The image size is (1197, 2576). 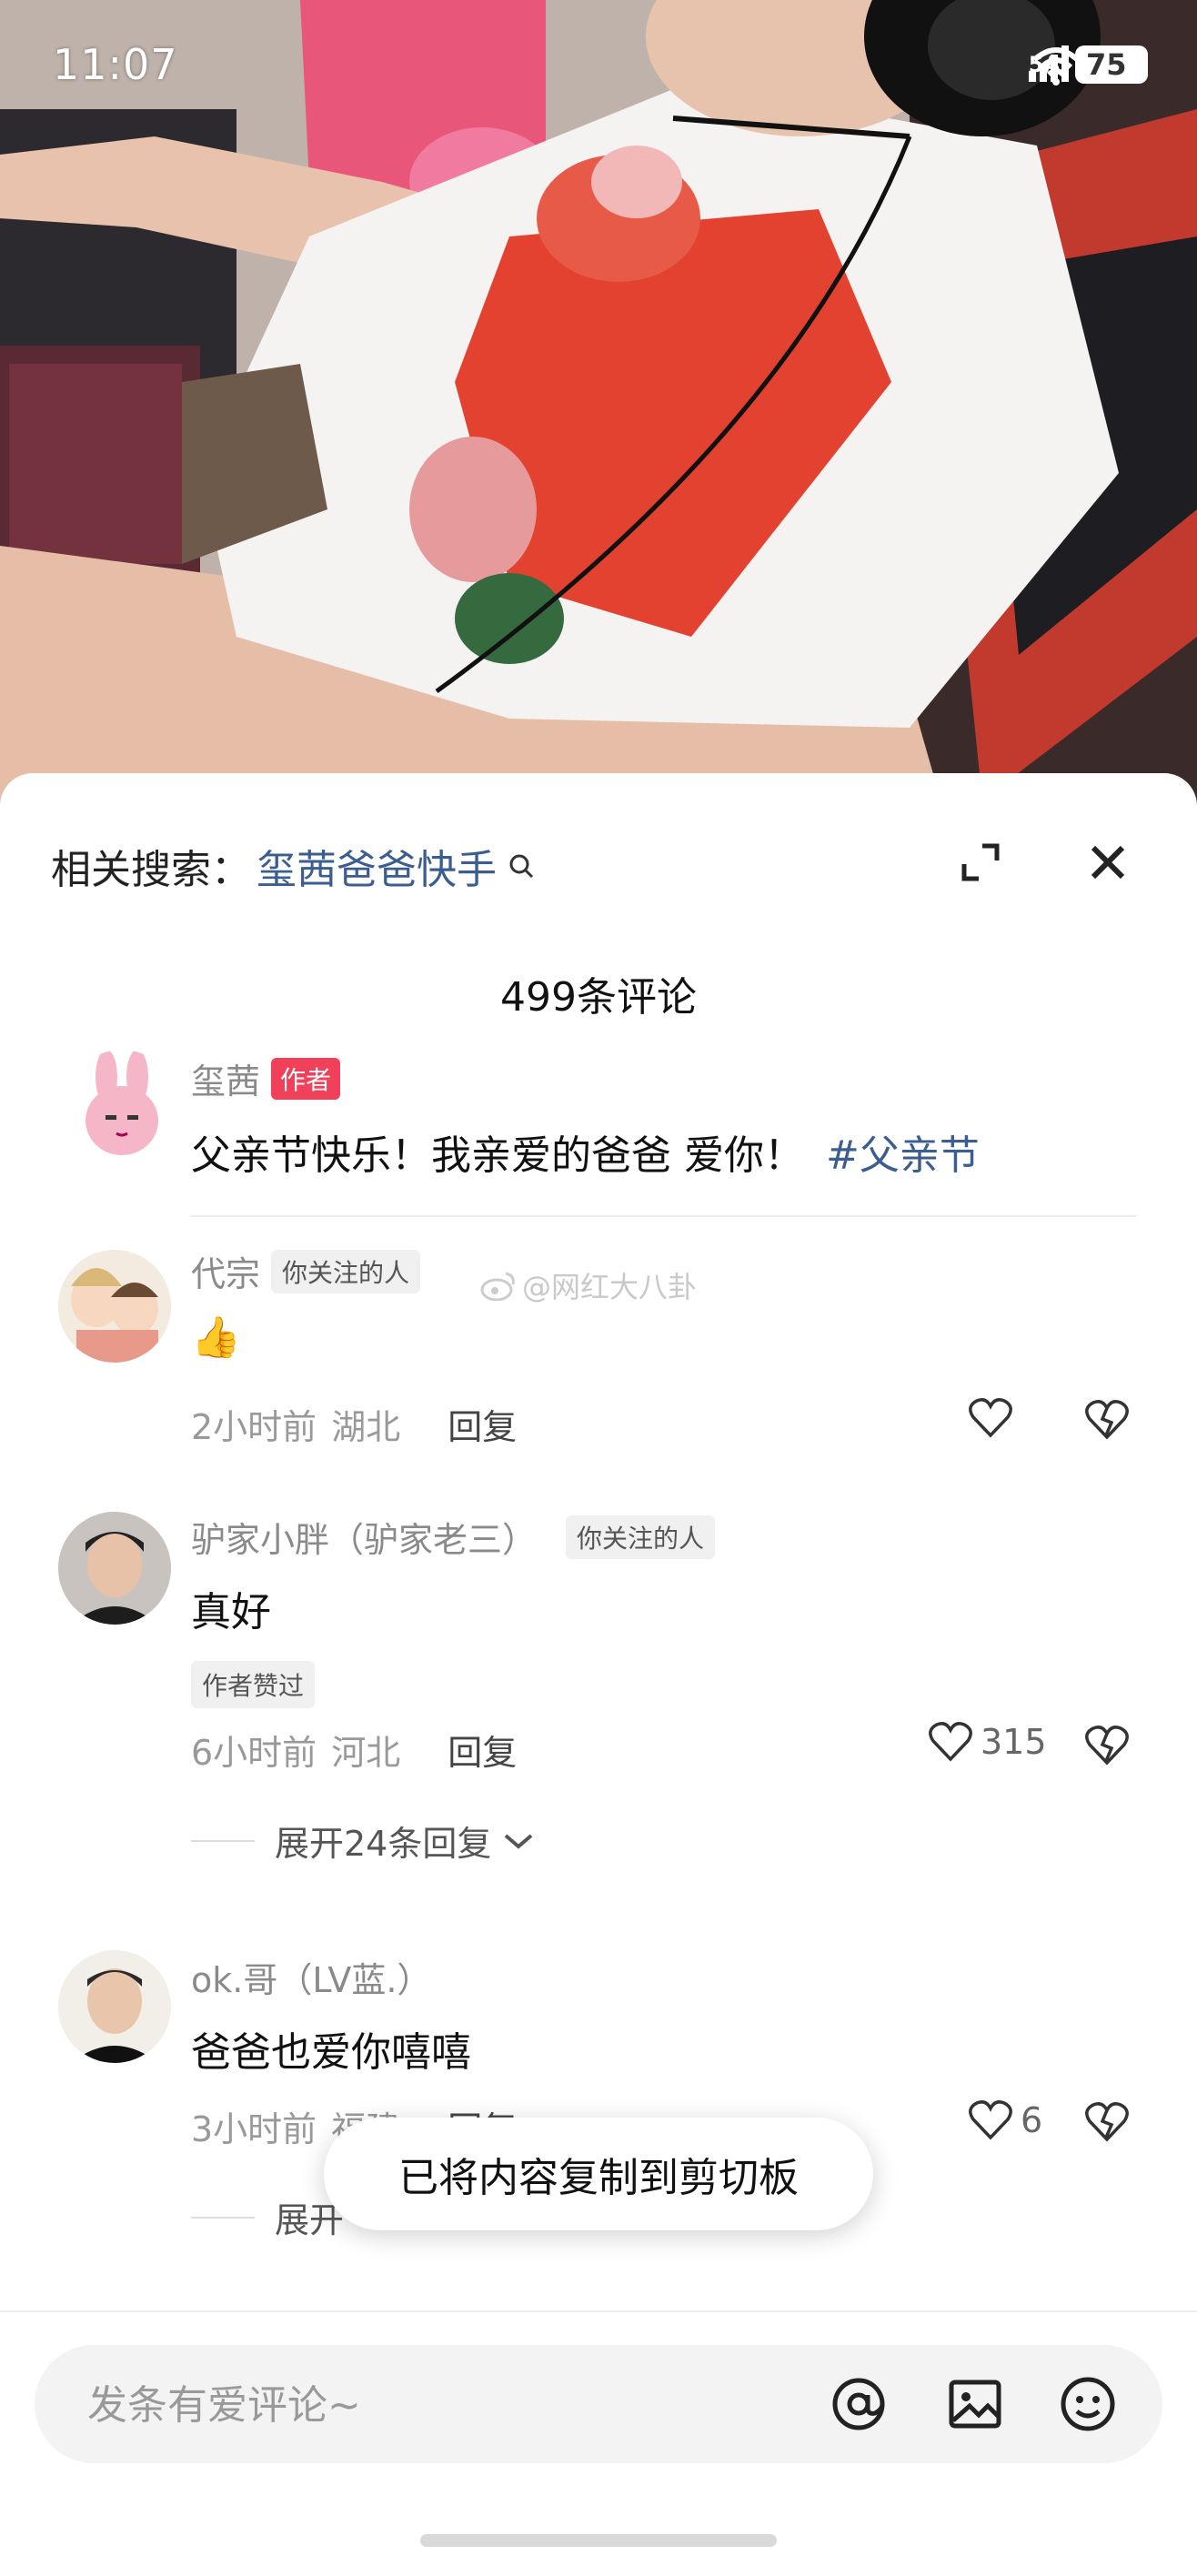 What do you see at coordinates (521, 866) in the screenshot?
I see `search-icon` at bounding box center [521, 866].